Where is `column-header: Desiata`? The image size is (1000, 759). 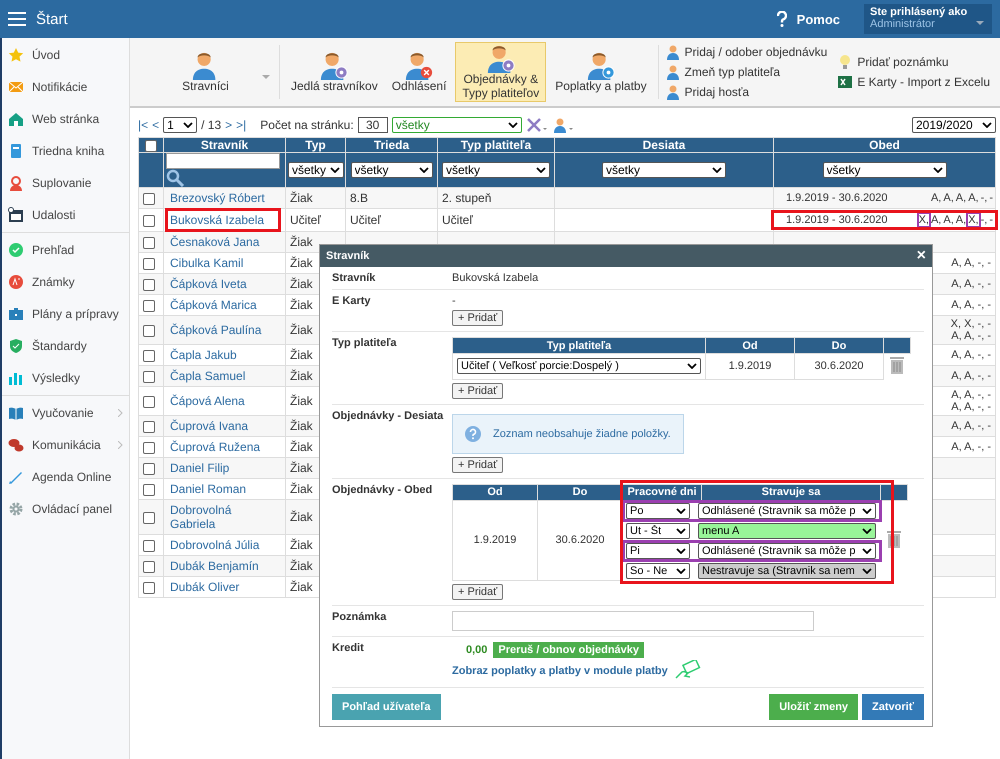 column-header: Desiata is located at coordinates (664, 145).